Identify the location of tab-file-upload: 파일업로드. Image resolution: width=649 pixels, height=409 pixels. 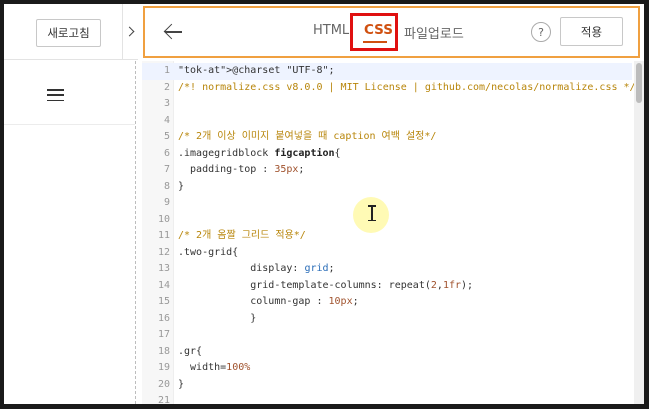
(434, 32).